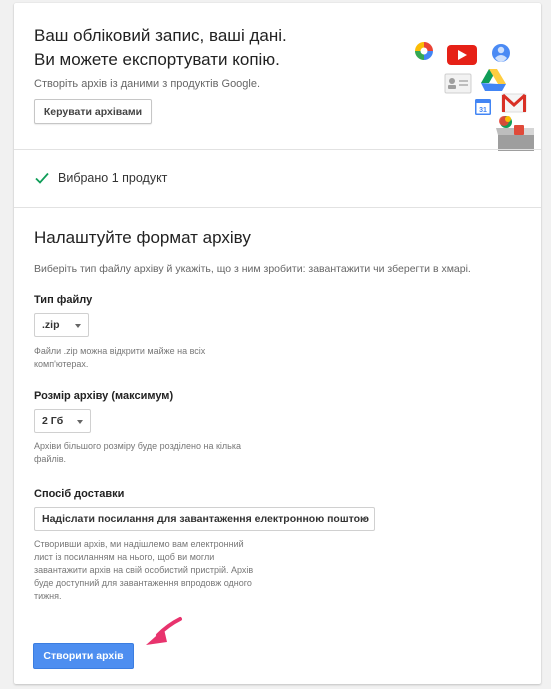 The width and height of the screenshot is (551, 689). Describe the element at coordinates (50, 459) in the screenshot. I see `archive-size-hint-line: файлів.` at that location.